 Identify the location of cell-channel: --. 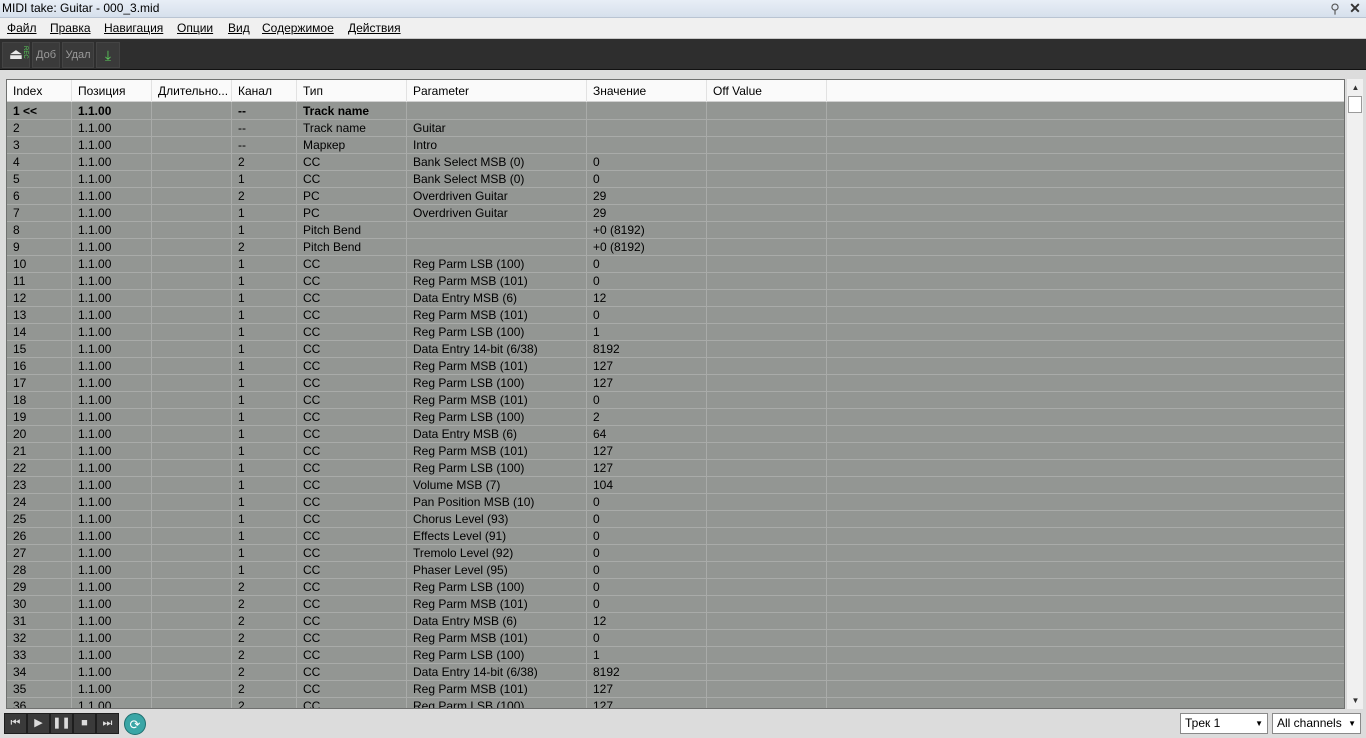
(242, 128).